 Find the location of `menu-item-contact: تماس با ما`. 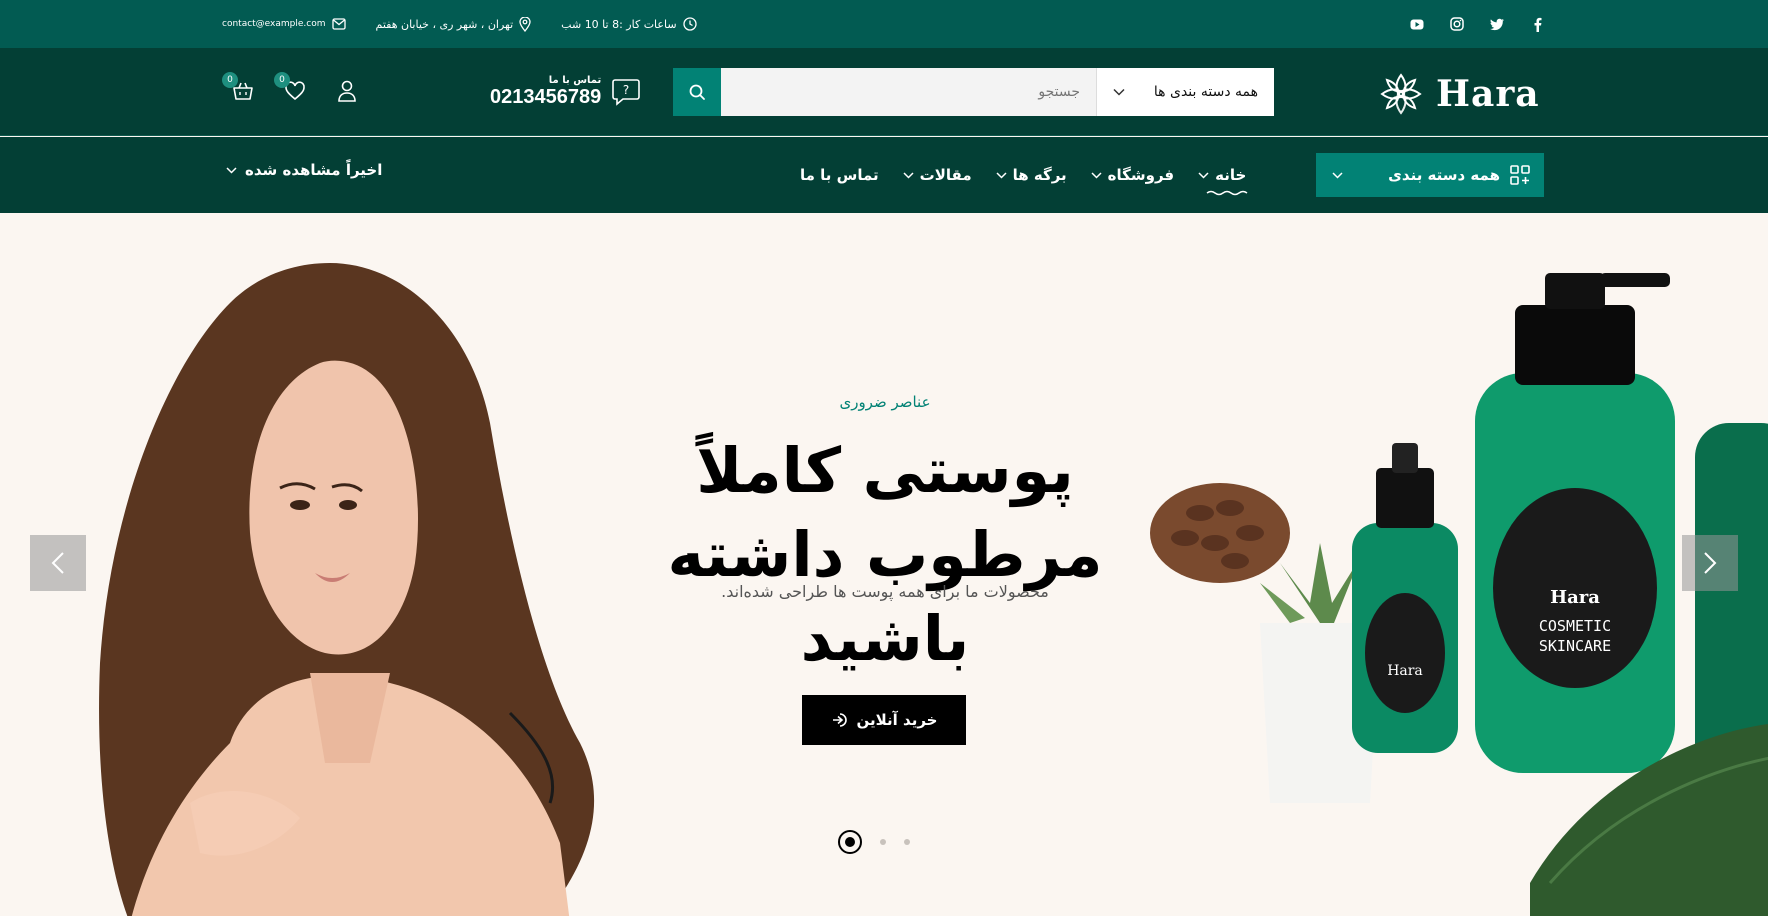

menu-item-contact: تماس با ما is located at coordinates (839, 175).